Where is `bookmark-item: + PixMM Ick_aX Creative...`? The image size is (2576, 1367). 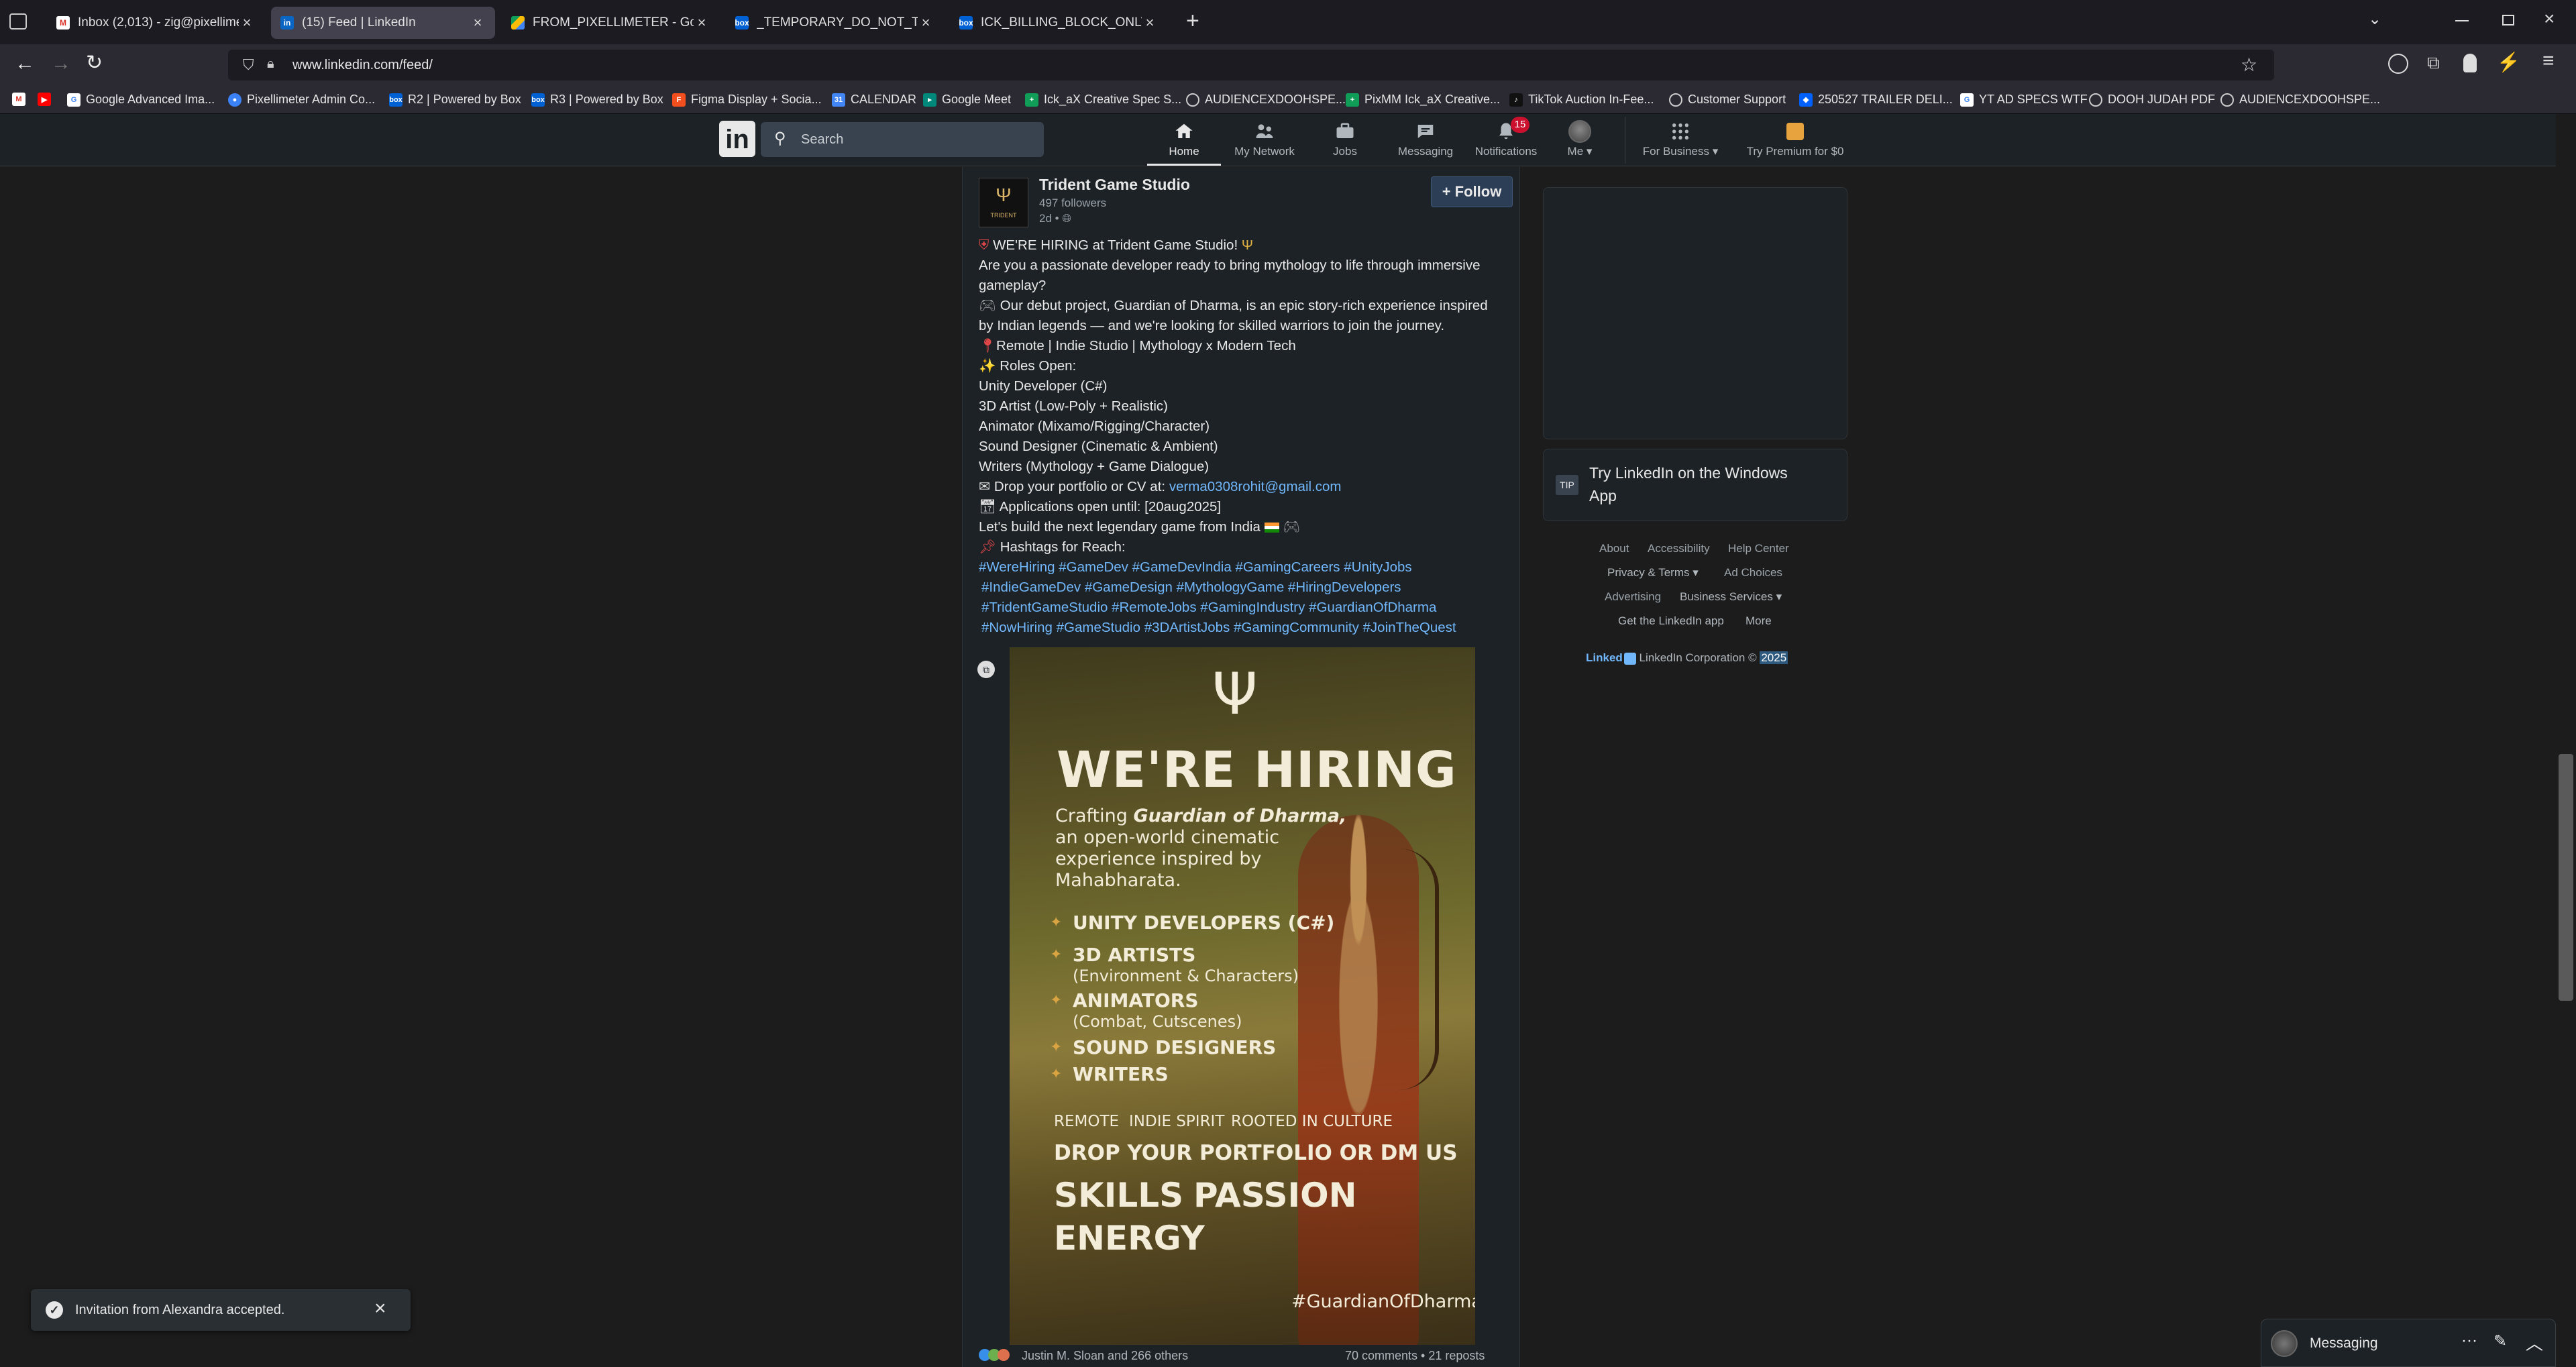 bookmark-item: + PixMM Ick_aX Creative... is located at coordinates (1423, 100).